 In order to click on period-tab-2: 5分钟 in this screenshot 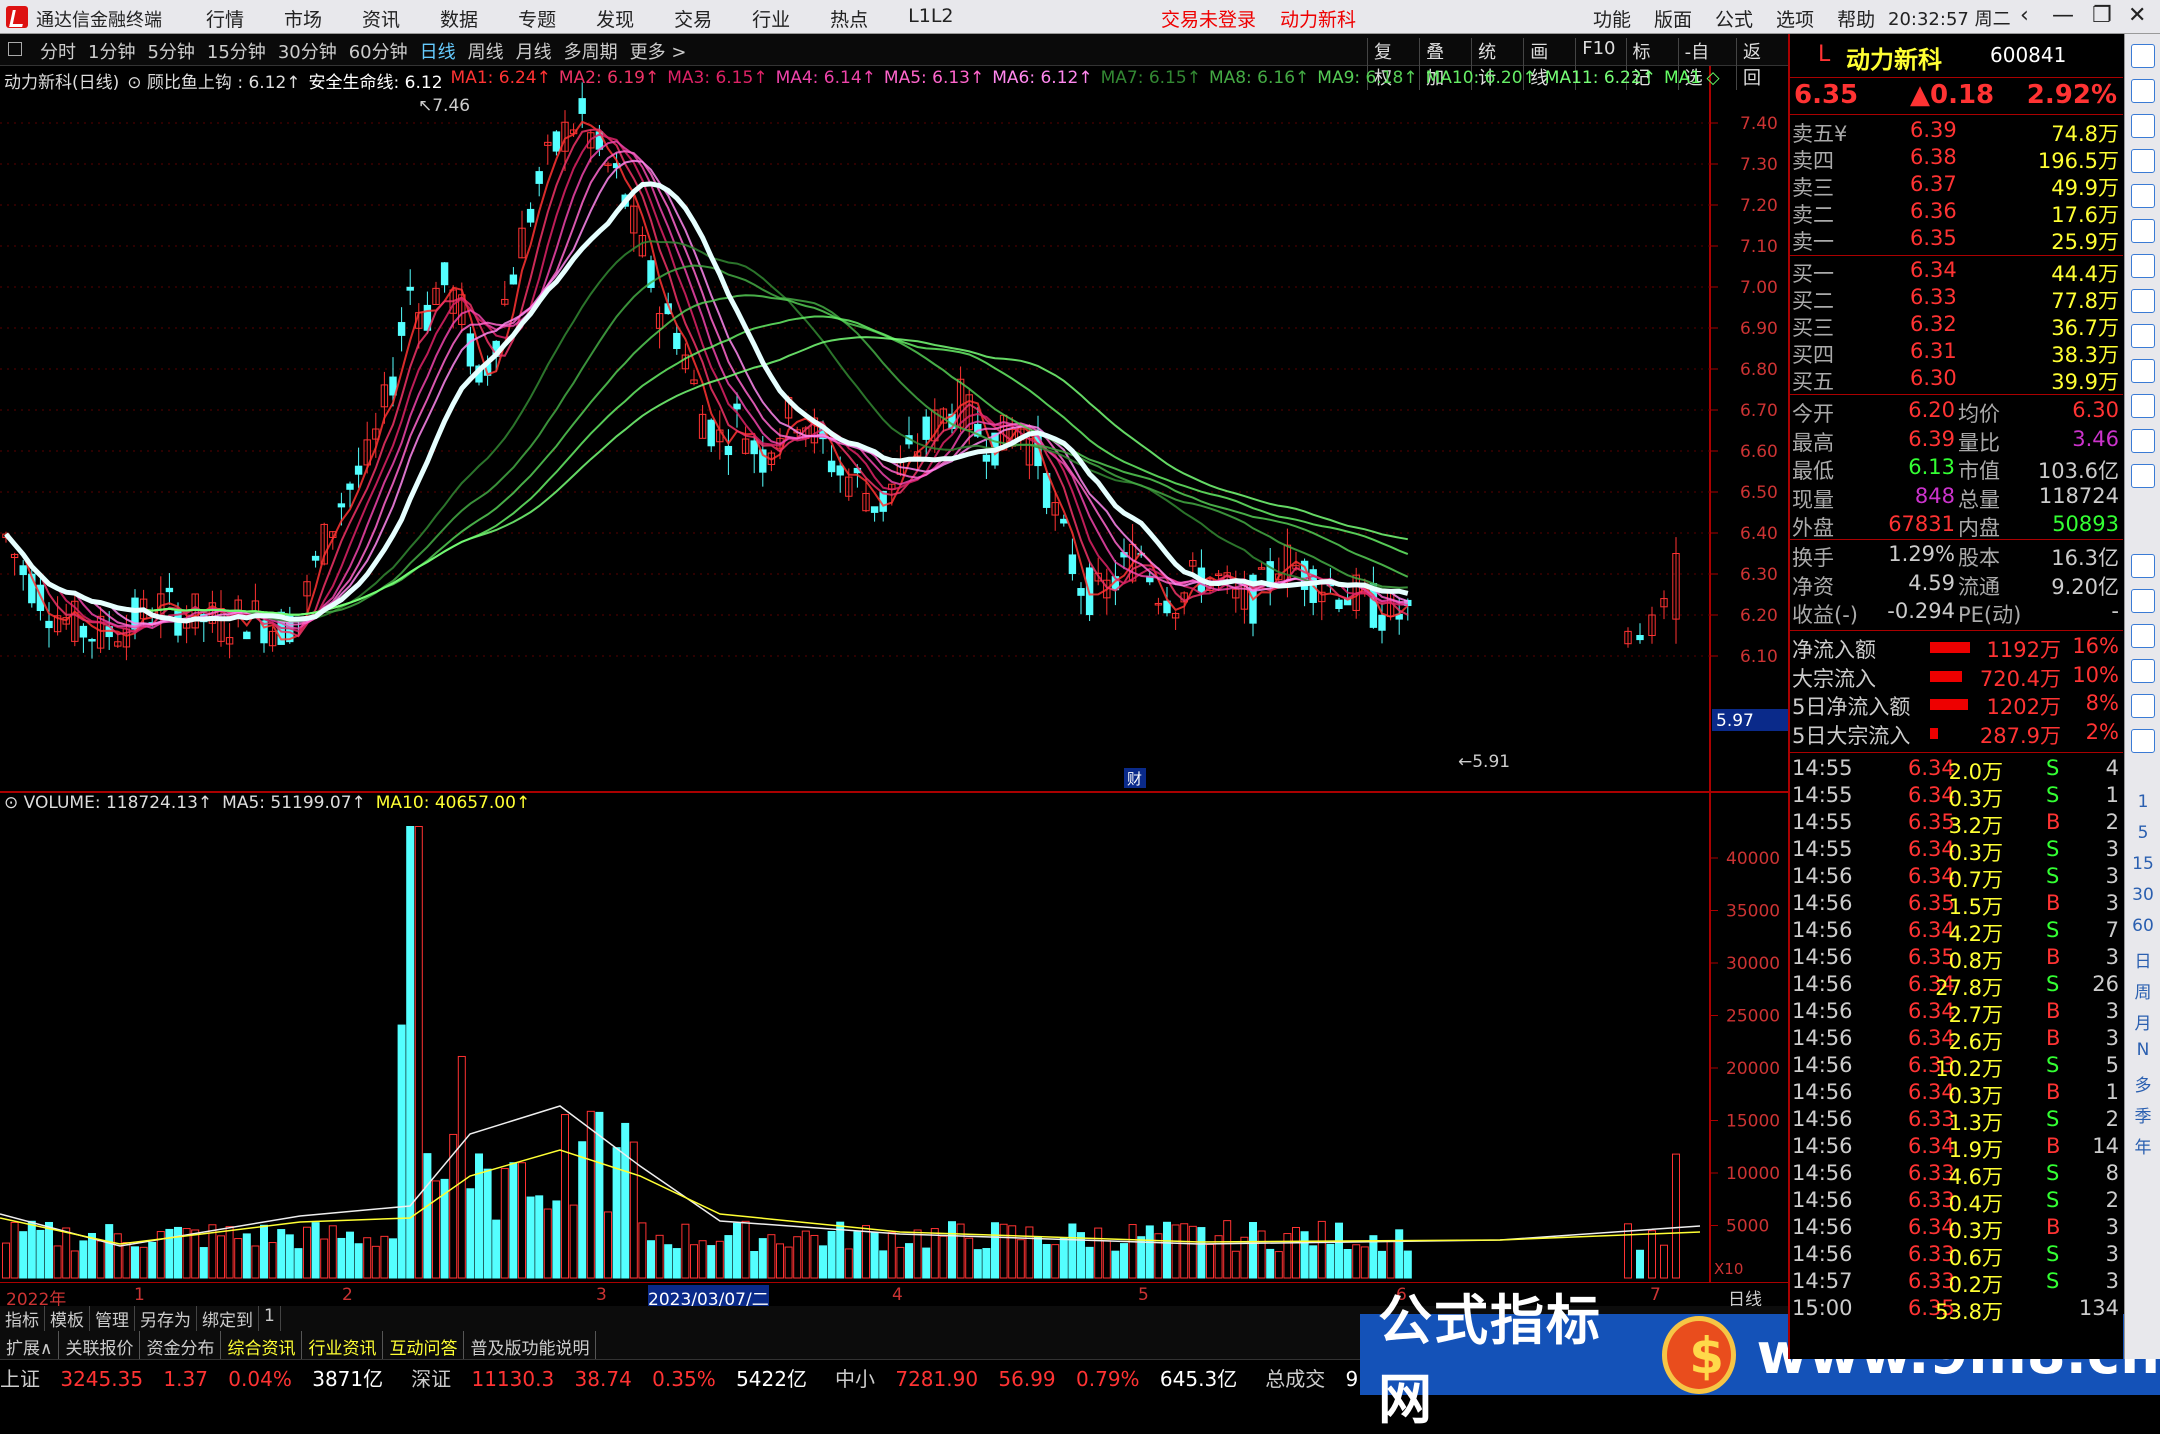, I will do `click(170, 51)`.